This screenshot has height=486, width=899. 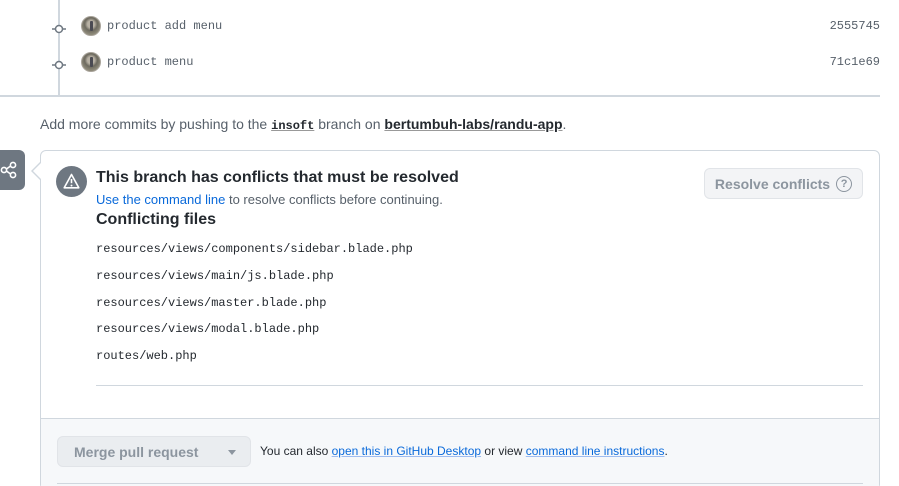 What do you see at coordinates (164, 26) in the screenshot?
I see `commit-message-link: product add menu` at bounding box center [164, 26].